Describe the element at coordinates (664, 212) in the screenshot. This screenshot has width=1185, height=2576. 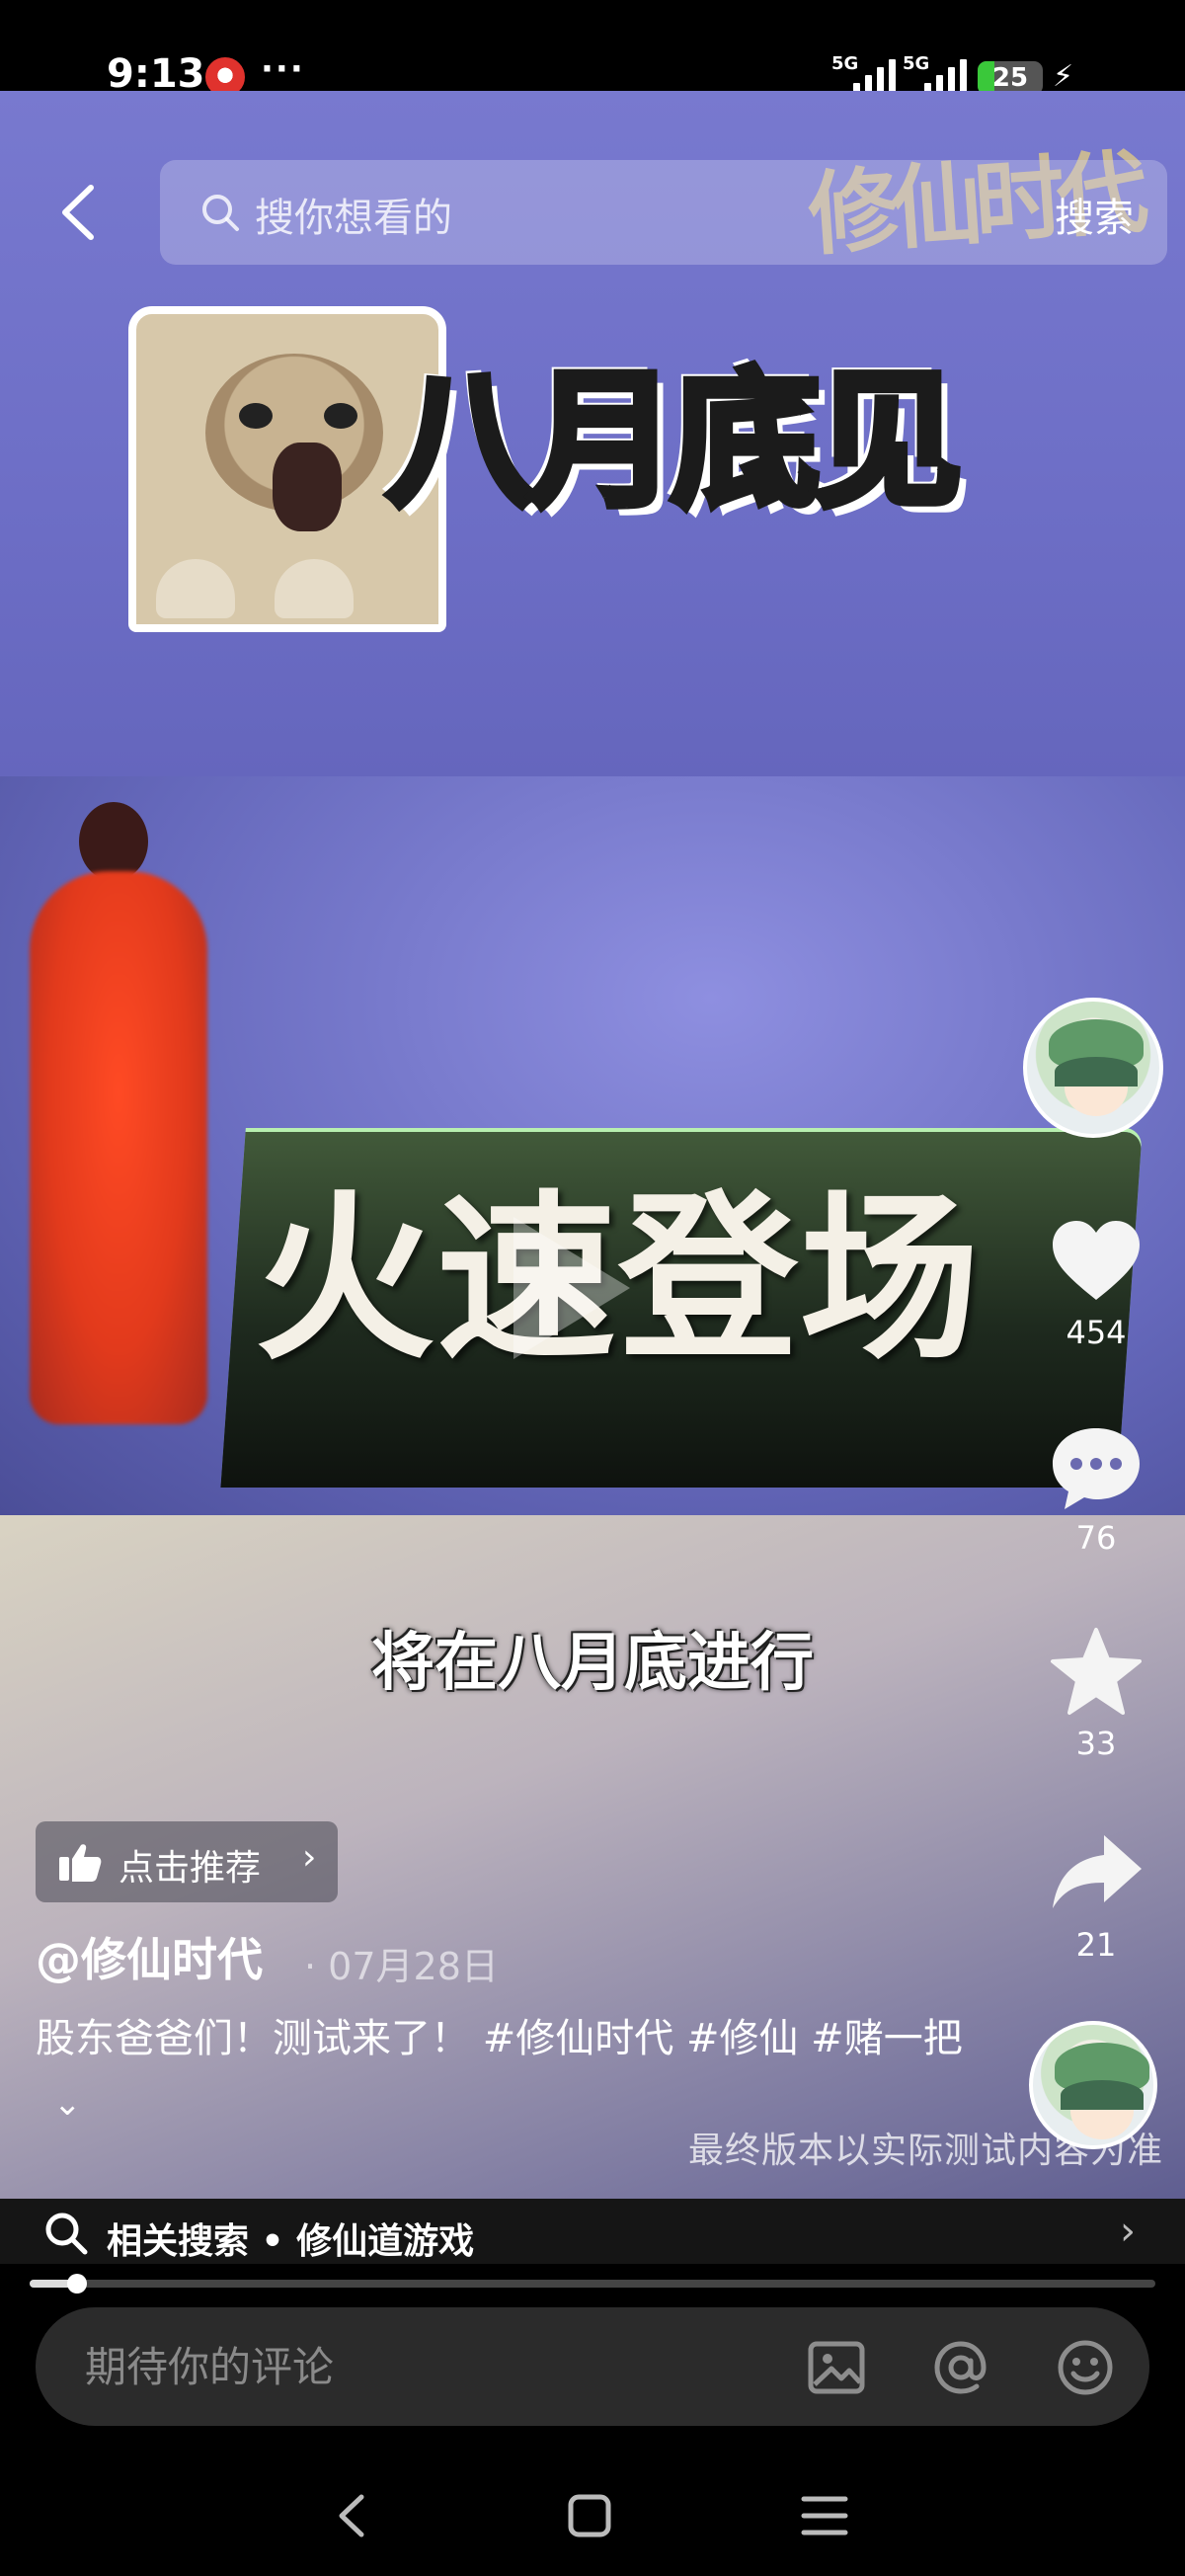
I see `search-bar: 搜你想看的 搜索` at that location.